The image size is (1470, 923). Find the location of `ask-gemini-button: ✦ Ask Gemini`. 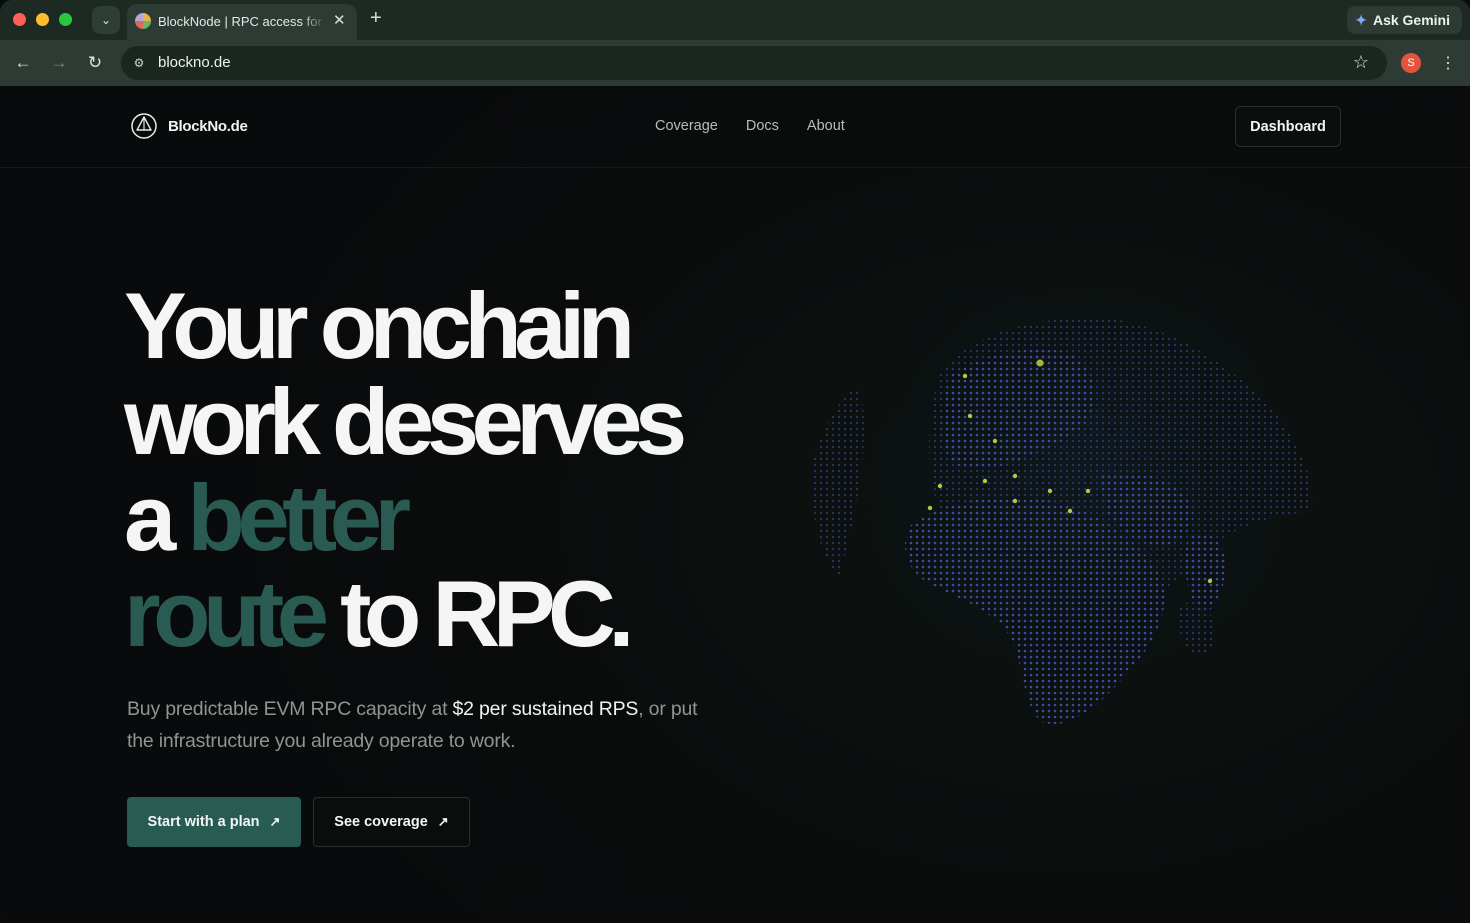

ask-gemini-button: ✦ Ask Gemini is located at coordinates (1404, 20).